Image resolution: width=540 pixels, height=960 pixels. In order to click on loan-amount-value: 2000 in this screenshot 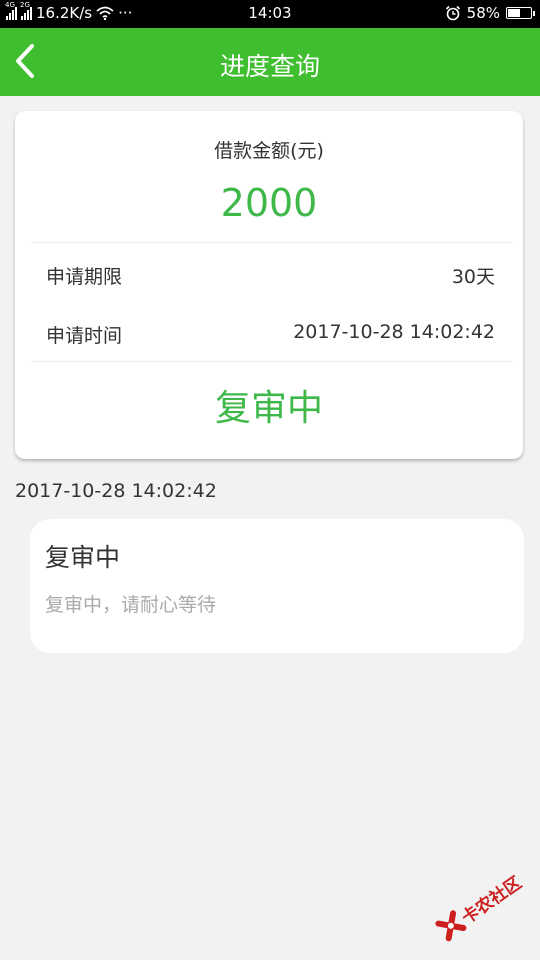, I will do `click(269, 203)`.